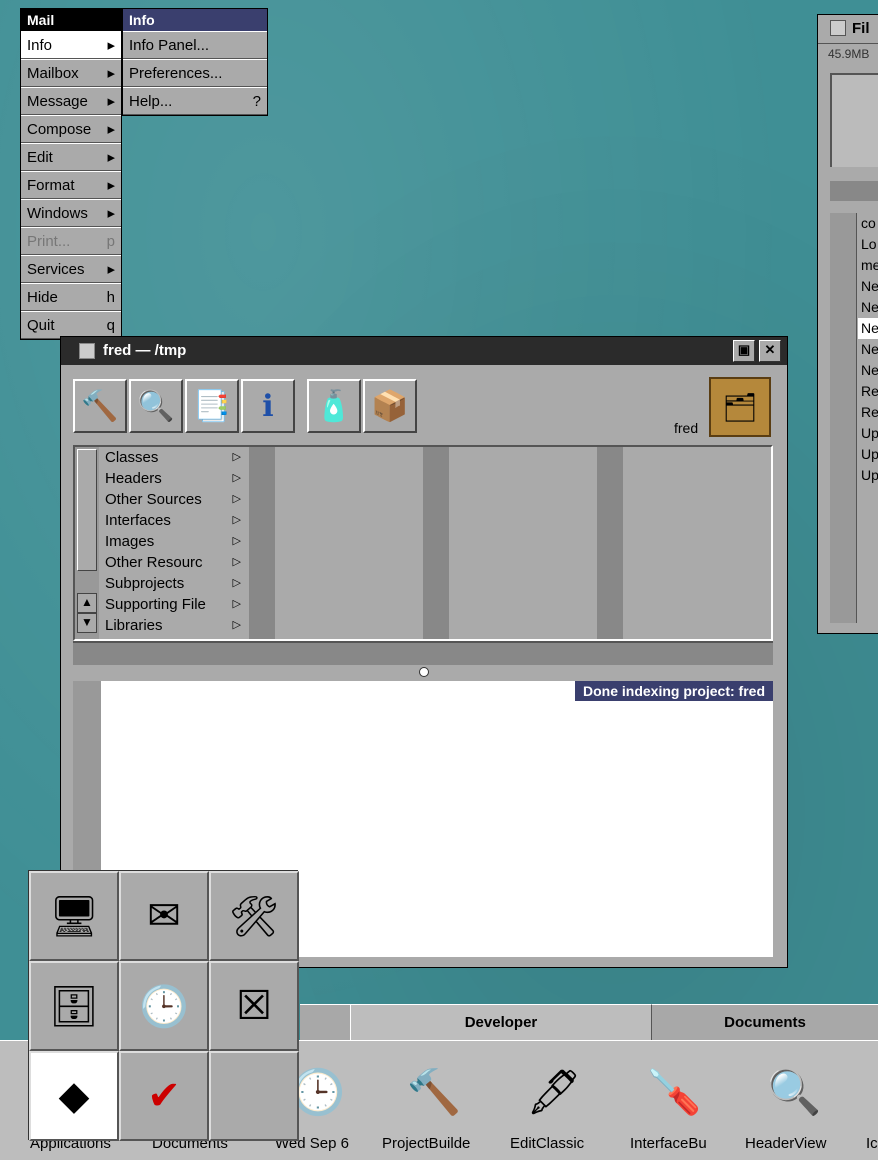  What do you see at coordinates (547, 1143) in the screenshot?
I see `shelf-label-editclassic: EditClassic` at bounding box center [547, 1143].